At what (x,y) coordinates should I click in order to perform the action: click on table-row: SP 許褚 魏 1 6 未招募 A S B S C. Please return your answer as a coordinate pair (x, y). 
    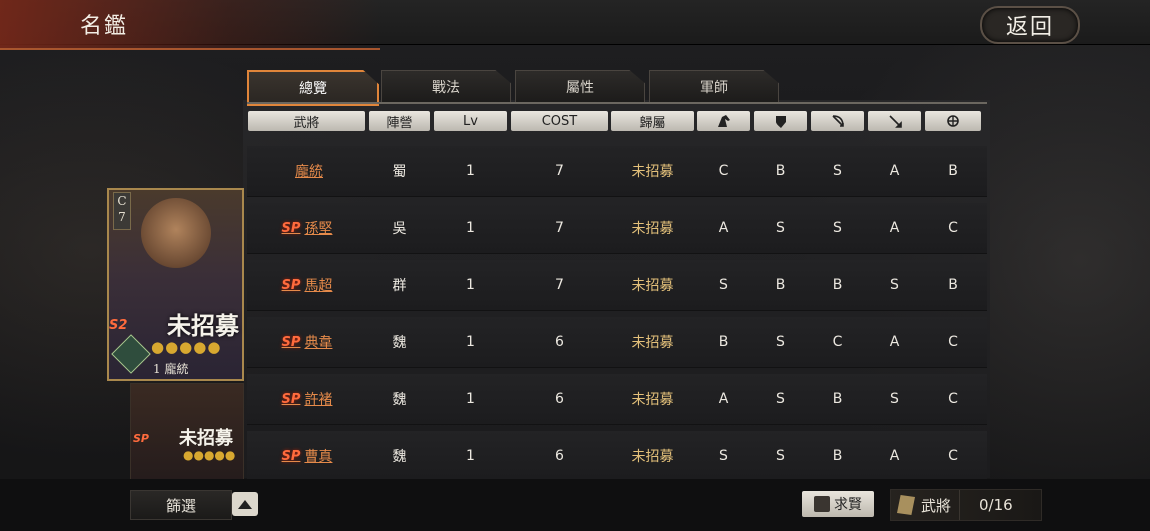
    Looking at the image, I should click on (617, 399).